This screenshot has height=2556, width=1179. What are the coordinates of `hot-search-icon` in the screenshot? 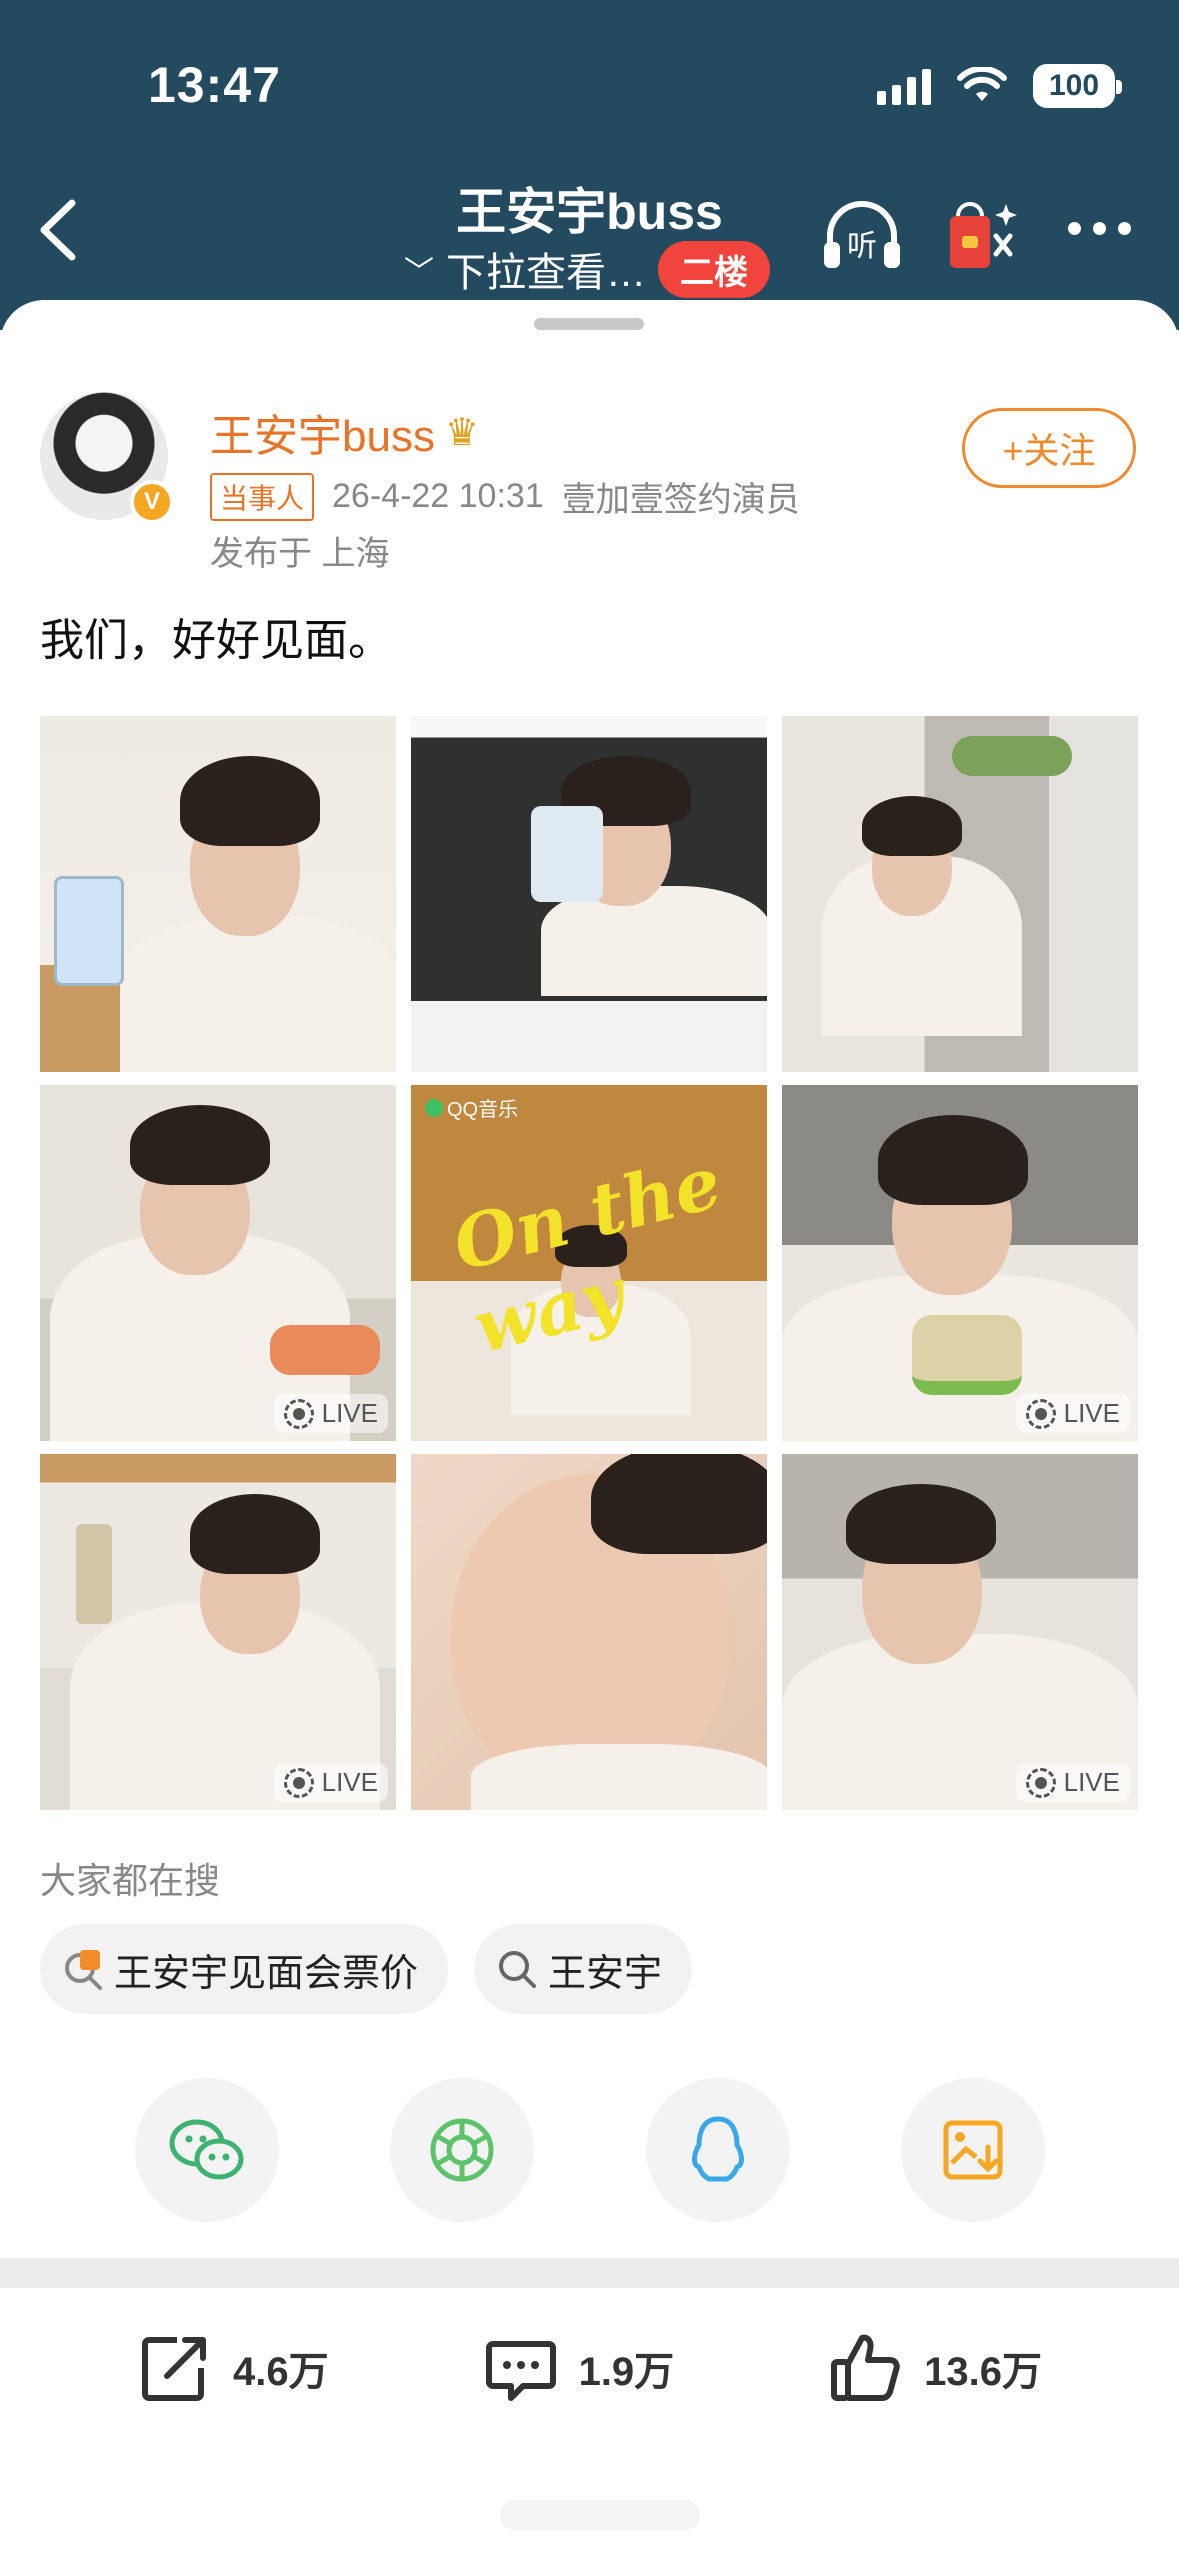 It's located at (83, 1970).